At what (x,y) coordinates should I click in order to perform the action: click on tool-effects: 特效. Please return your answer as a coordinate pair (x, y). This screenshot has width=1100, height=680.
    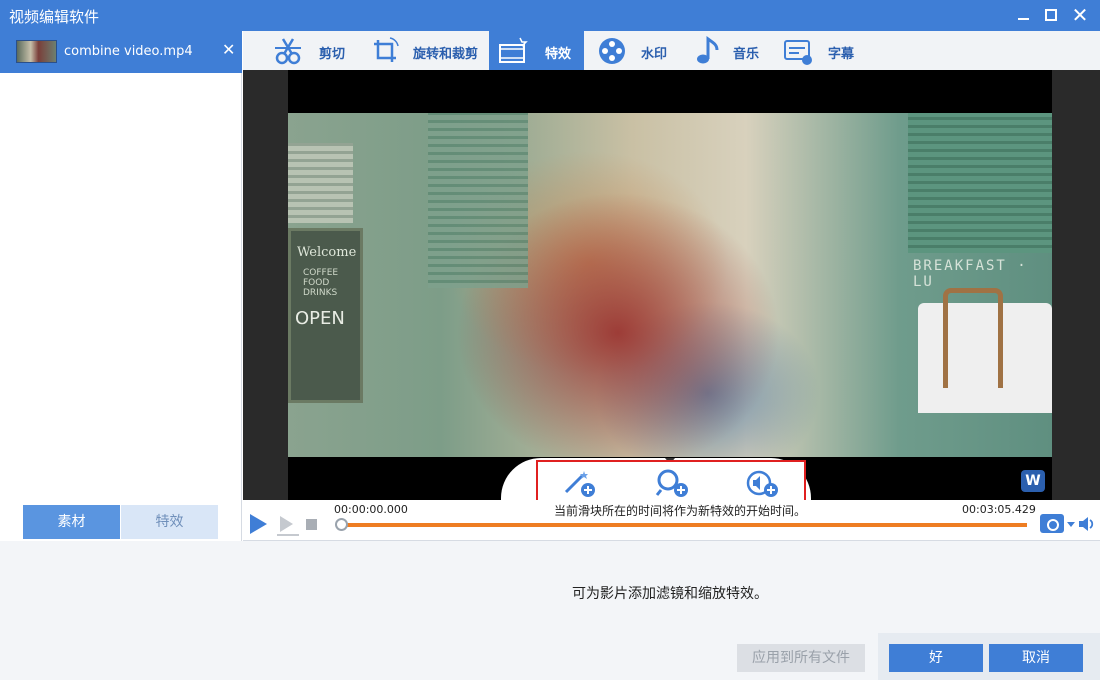
    Looking at the image, I should click on (536, 50).